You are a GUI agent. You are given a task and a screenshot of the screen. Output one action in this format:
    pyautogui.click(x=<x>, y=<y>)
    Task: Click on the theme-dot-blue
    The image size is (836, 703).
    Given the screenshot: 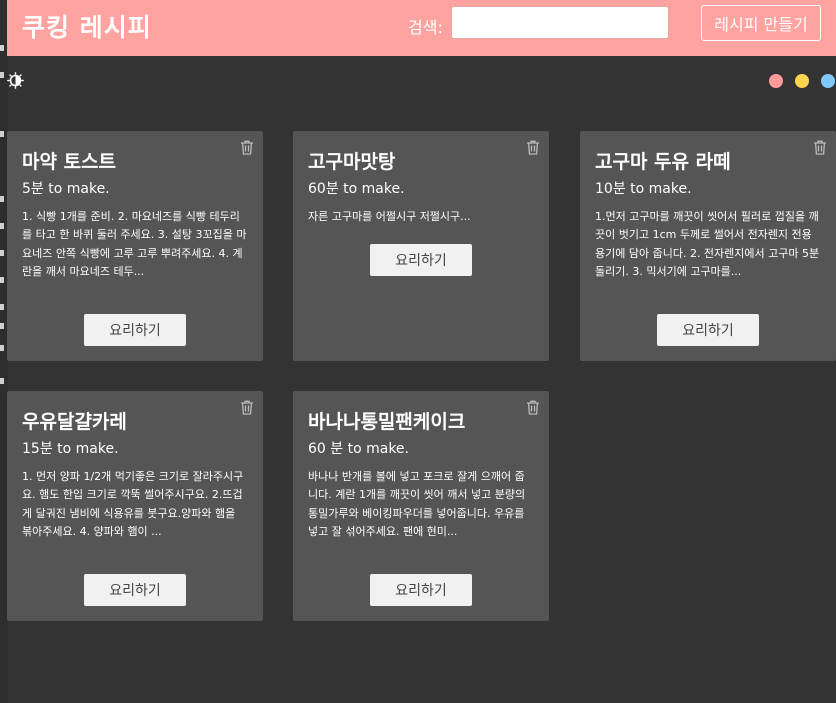 What is the action you would take?
    pyautogui.click(x=828, y=81)
    